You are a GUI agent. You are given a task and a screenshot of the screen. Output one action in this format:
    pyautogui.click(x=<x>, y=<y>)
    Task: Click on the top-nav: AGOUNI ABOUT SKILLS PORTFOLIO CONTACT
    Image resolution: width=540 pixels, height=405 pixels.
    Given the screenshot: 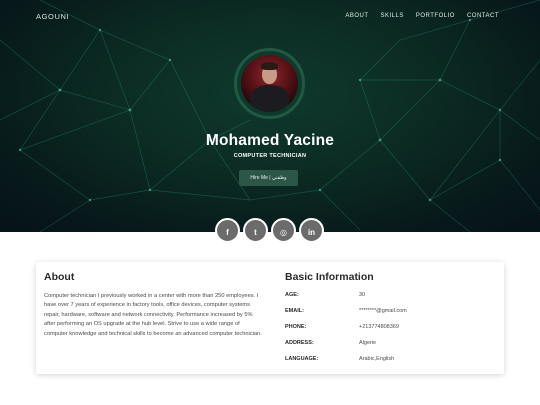 What is the action you would take?
    pyautogui.click(x=270, y=17)
    